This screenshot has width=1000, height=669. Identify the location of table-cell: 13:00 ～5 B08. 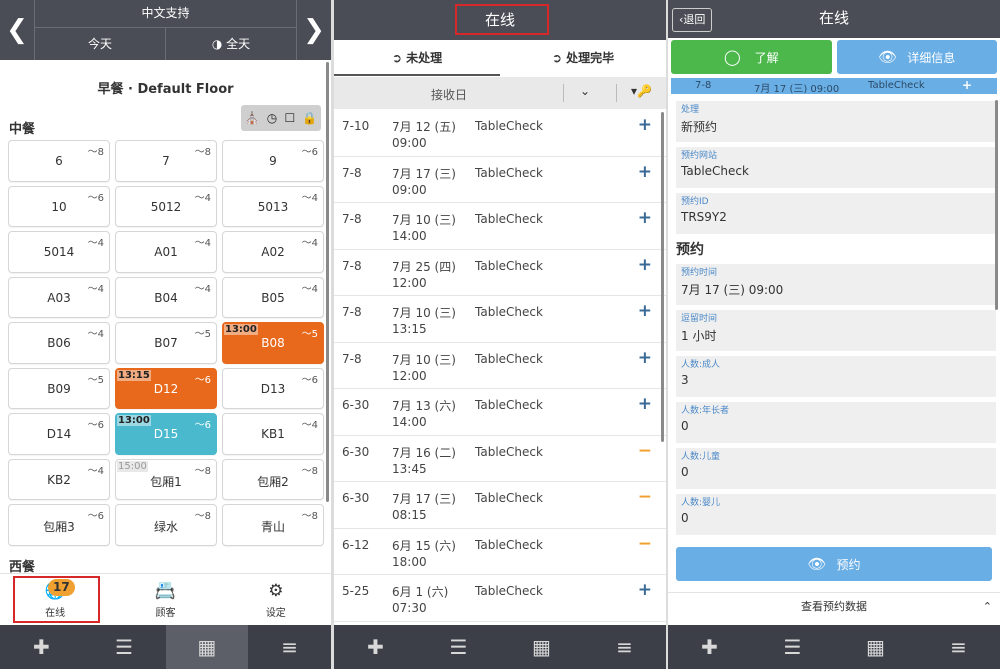
(273, 343).